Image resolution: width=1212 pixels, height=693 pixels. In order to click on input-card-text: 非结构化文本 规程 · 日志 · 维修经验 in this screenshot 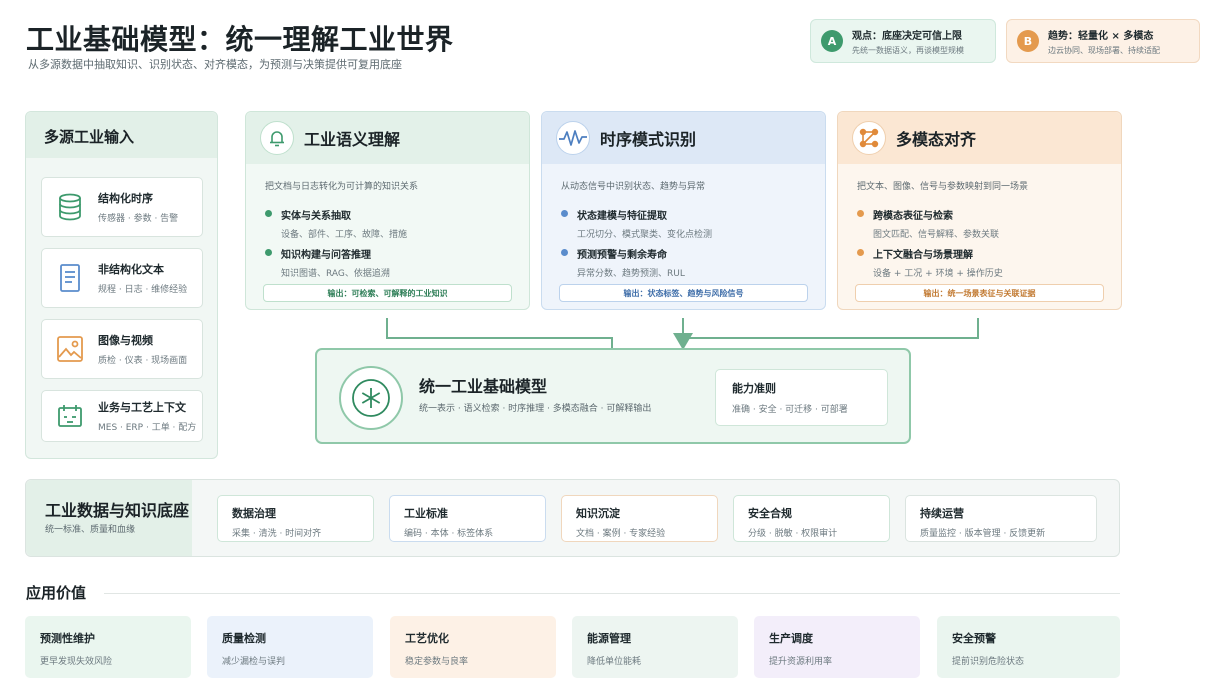, I will do `click(122, 278)`.